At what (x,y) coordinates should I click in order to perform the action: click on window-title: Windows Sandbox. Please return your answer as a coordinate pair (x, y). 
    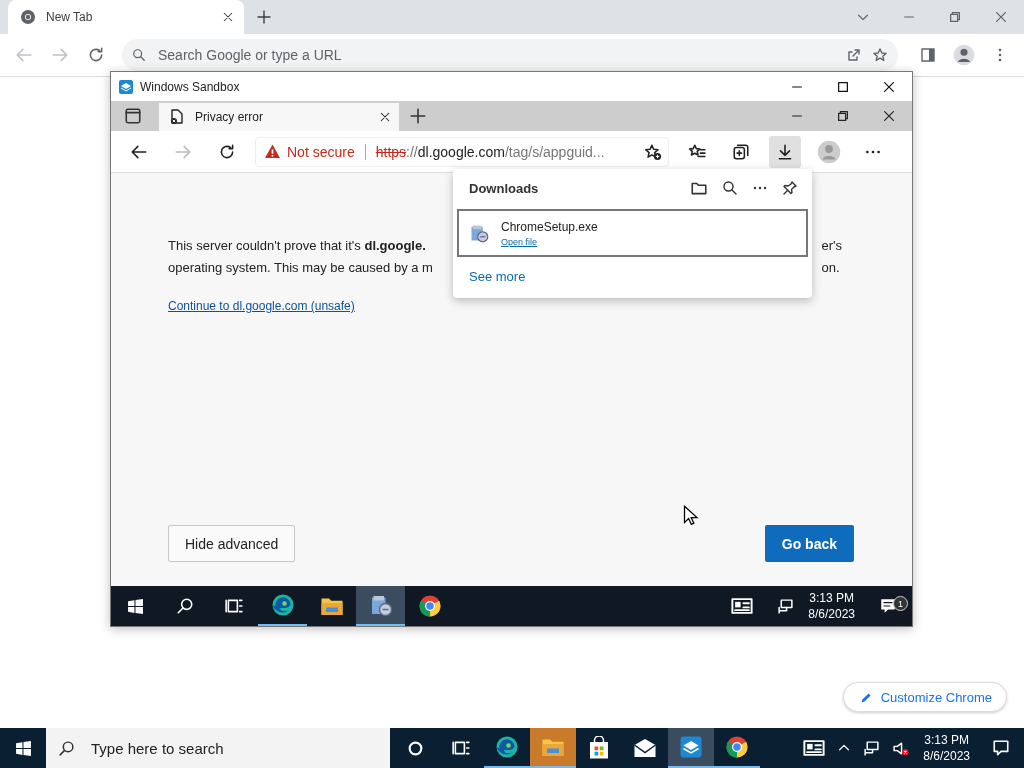
    Looking at the image, I should click on (190, 86).